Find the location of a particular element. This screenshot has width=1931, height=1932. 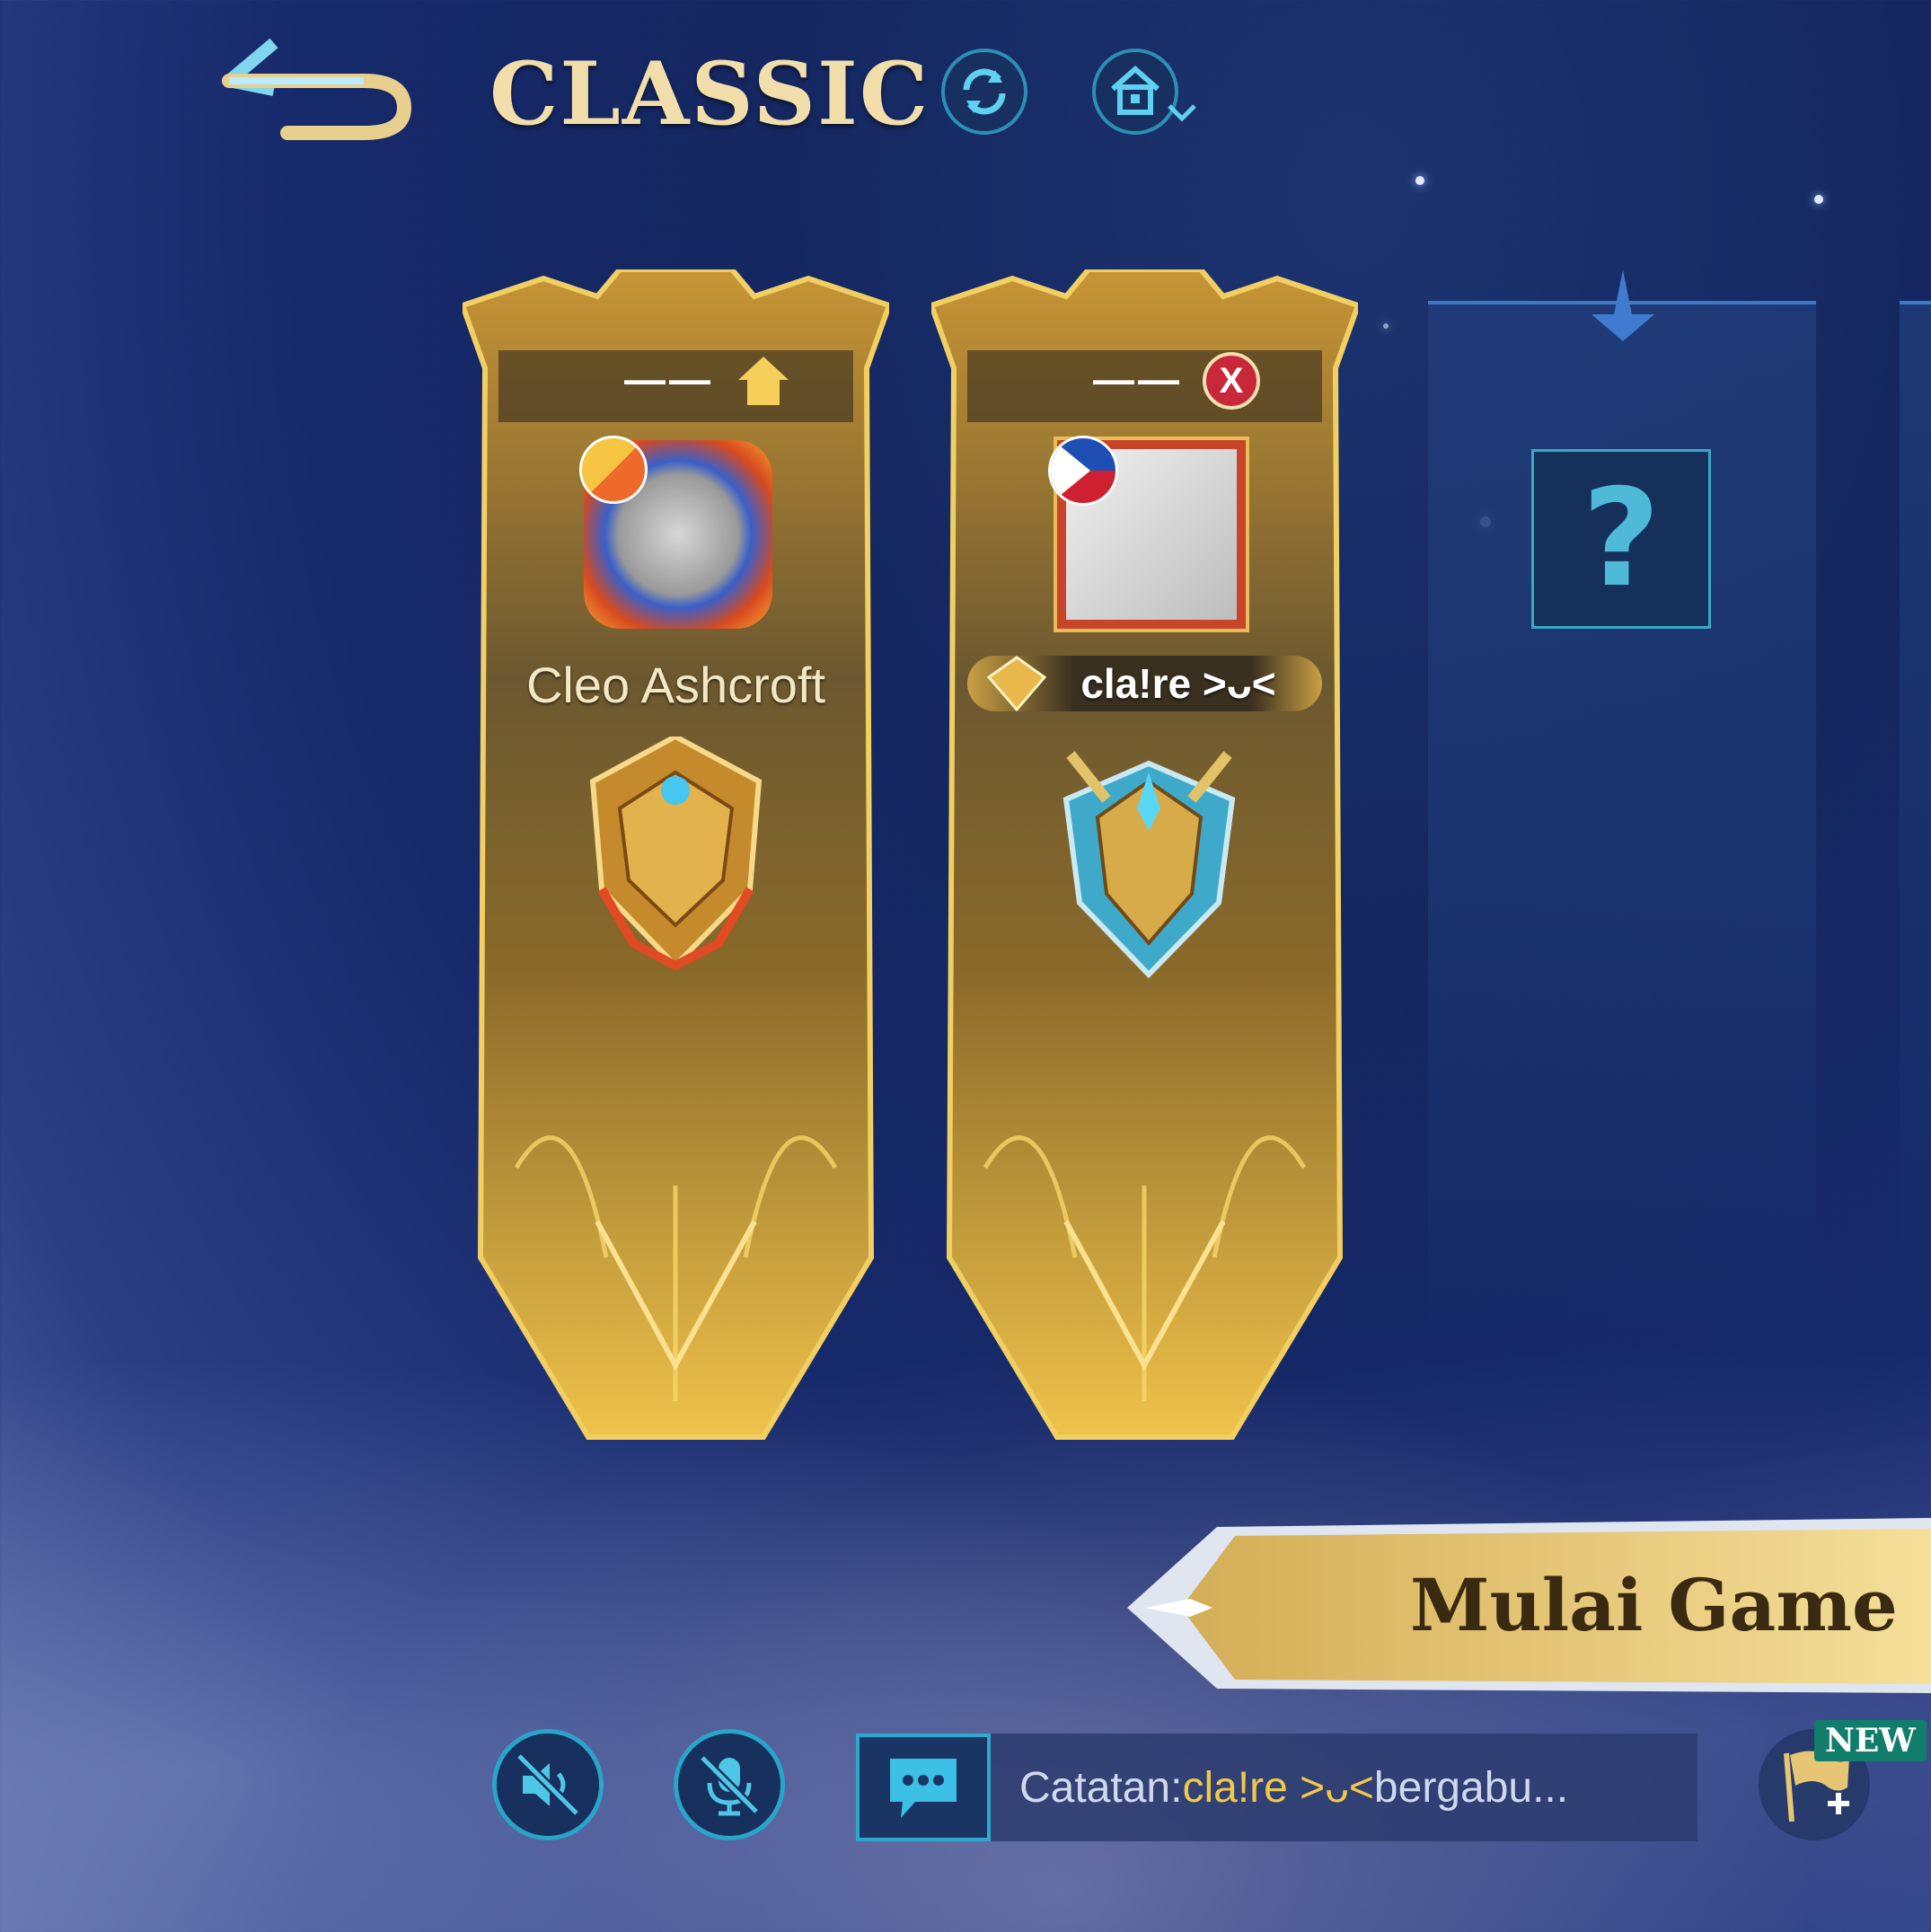

back-button is located at coordinates (314, 85).